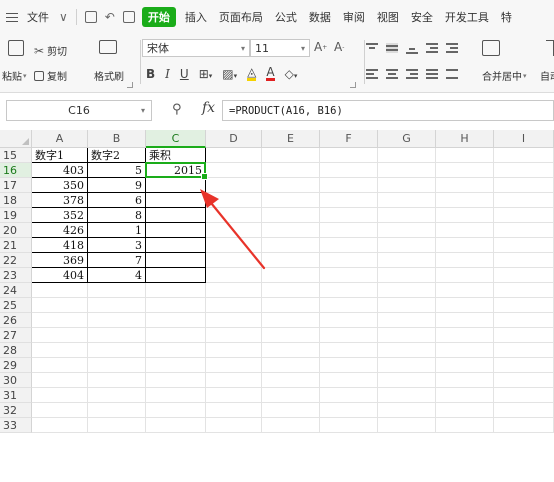 This screenshot has width=554, height=482. I want to click on arrow-head, so click(209, 198).